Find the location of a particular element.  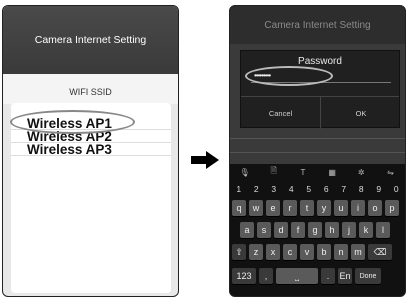

selection-highlight-oval is located at coordinates (72, 122).